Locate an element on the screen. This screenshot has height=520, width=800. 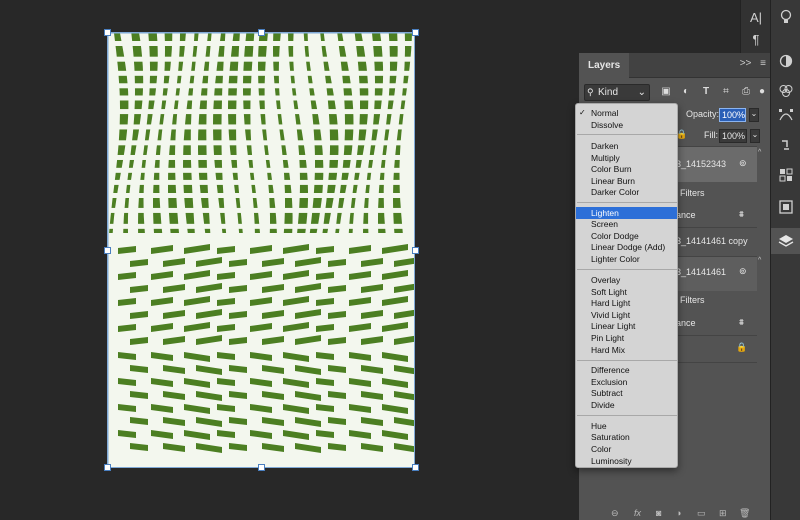
smart-object-filter-icon: ⎙ is located at coordinates (746, 92).